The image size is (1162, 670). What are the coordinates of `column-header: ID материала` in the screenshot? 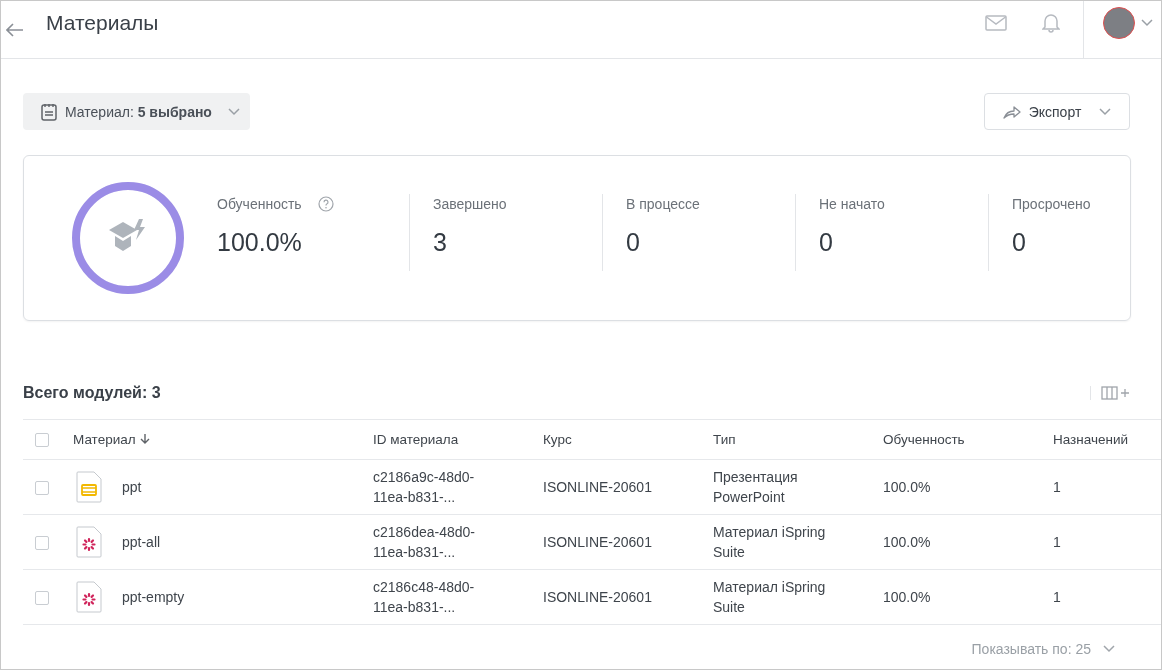 It's located at (416, 439).